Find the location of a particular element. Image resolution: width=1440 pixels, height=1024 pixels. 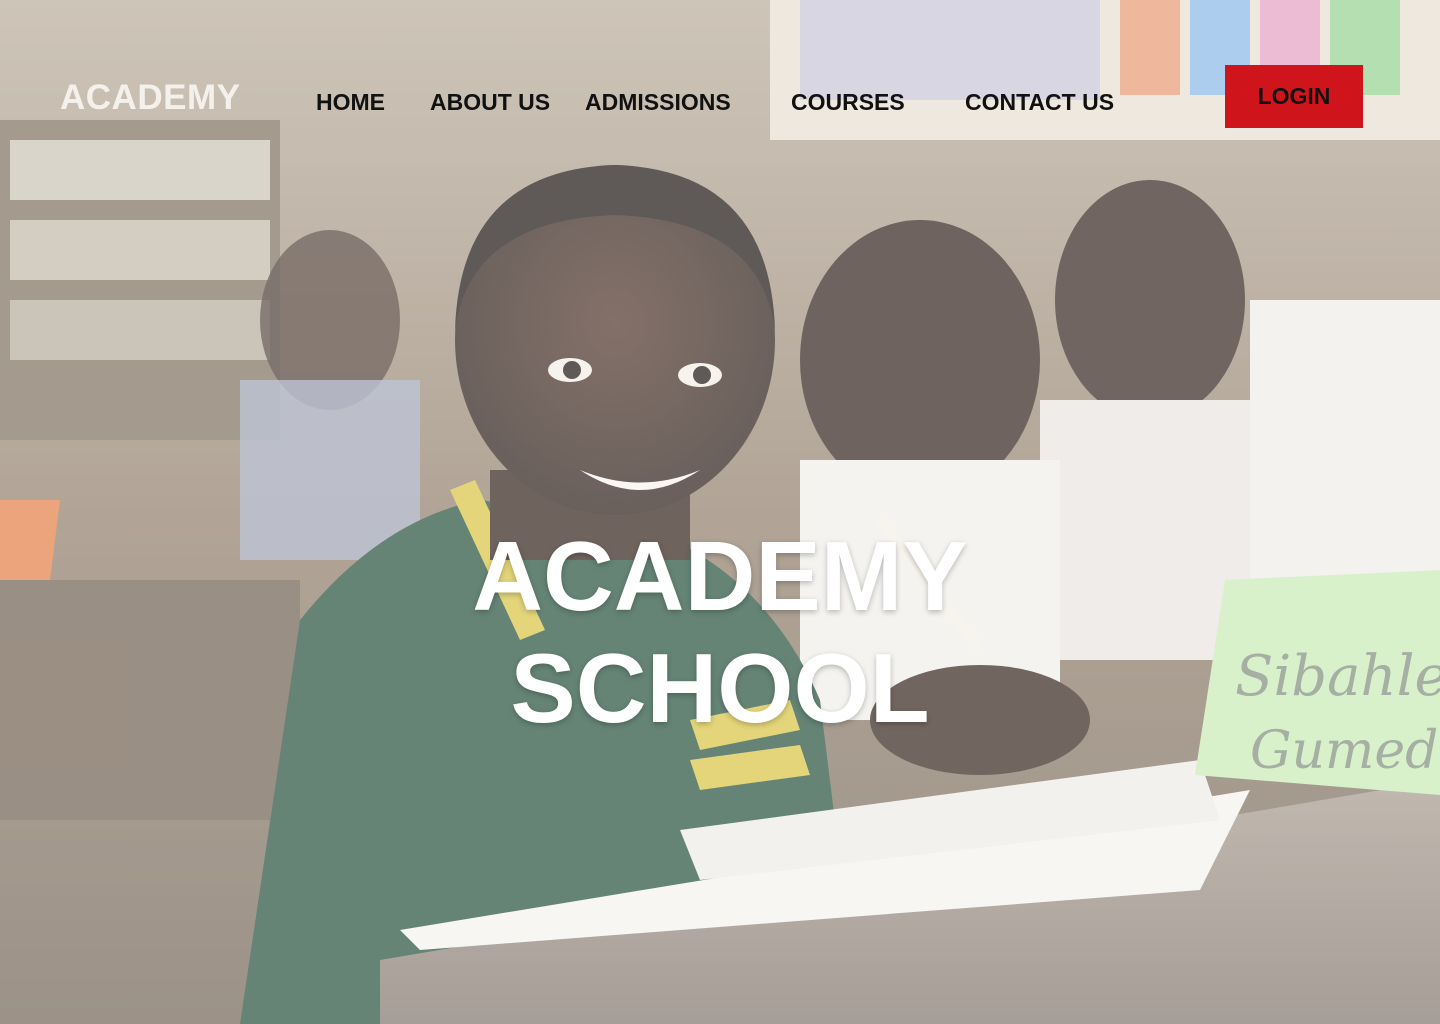

hero-title-line-1: ACADEMY is located at coordinates (720, 576).